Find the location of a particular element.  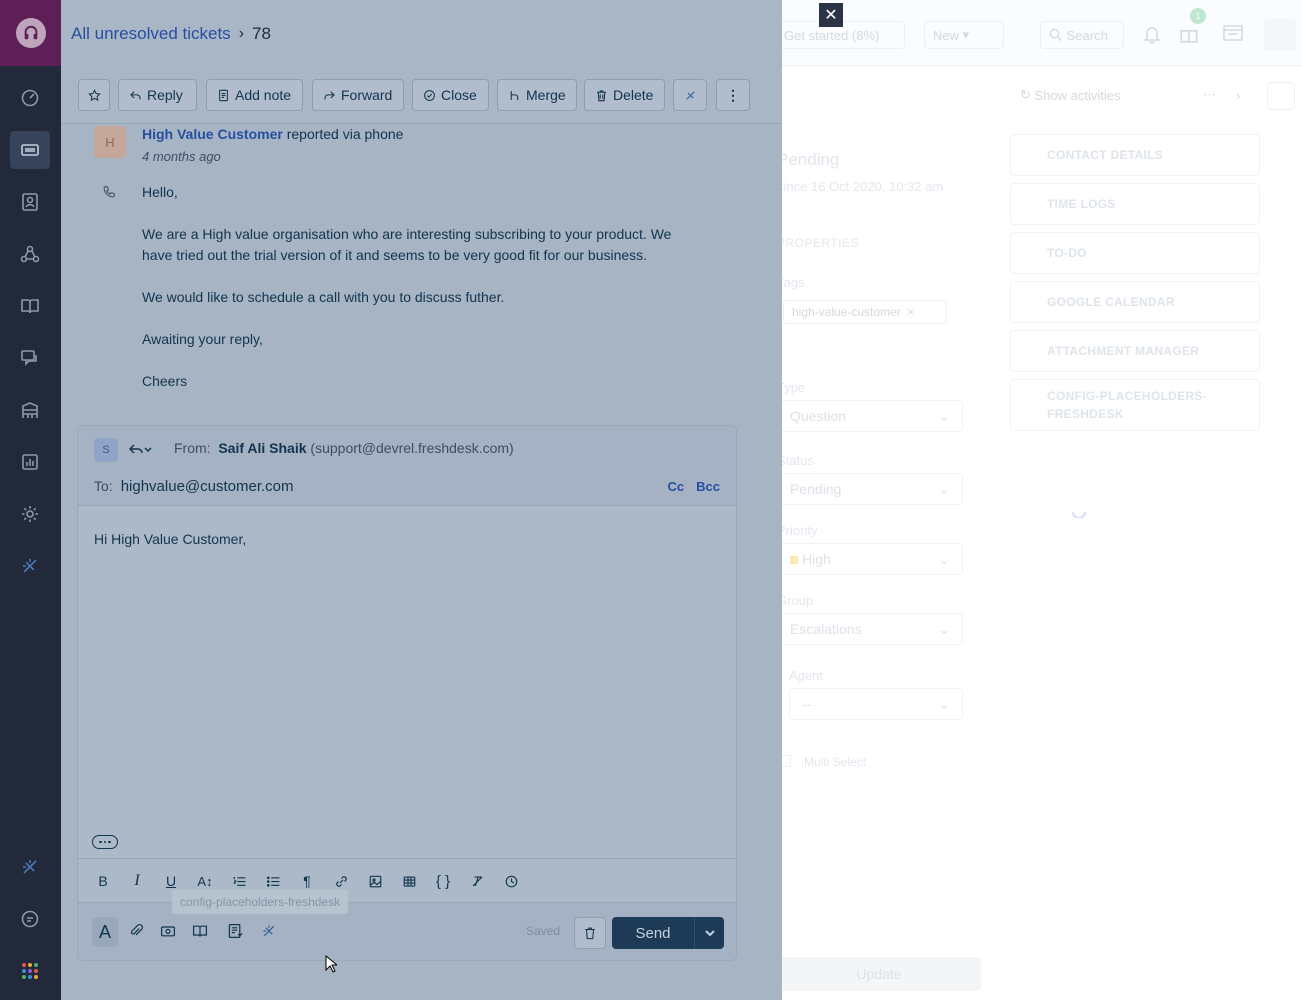

bullet-list-icon is located at coordinates (273, 881).